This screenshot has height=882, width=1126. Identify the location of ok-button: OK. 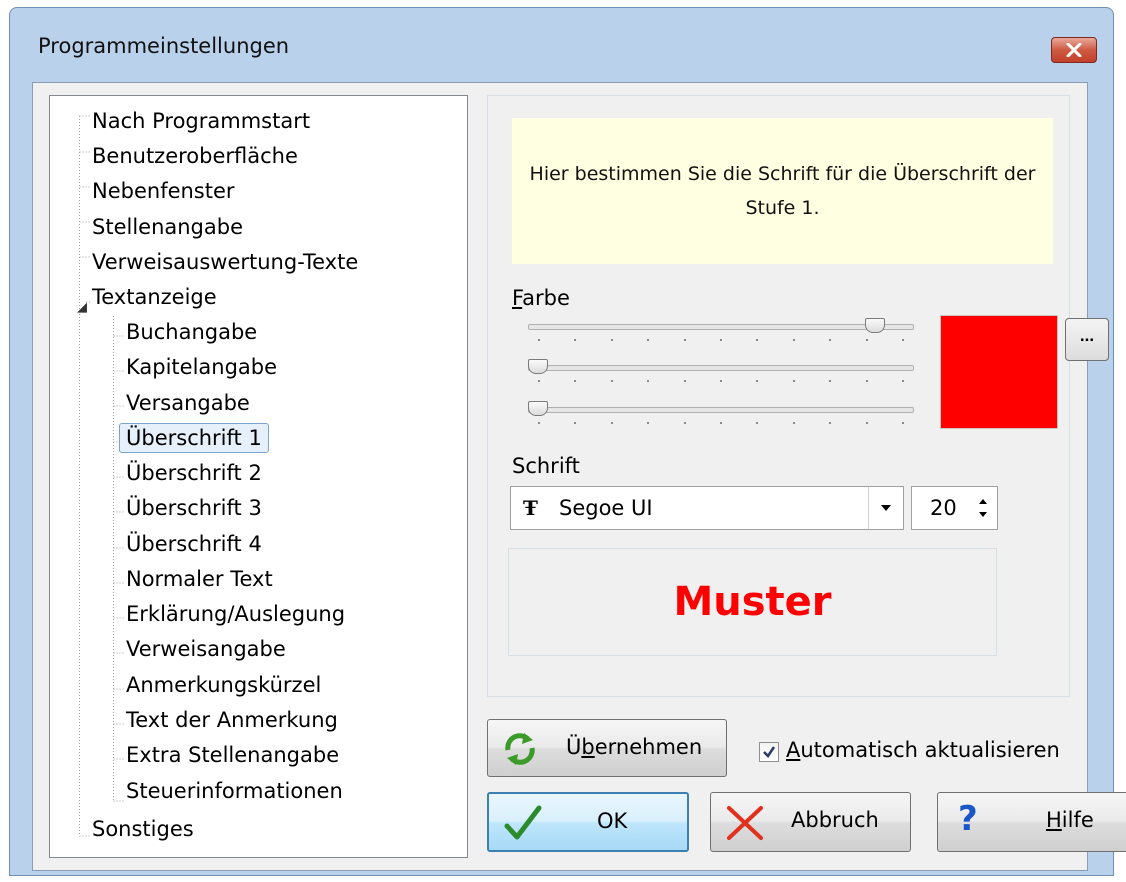
(588, 822).